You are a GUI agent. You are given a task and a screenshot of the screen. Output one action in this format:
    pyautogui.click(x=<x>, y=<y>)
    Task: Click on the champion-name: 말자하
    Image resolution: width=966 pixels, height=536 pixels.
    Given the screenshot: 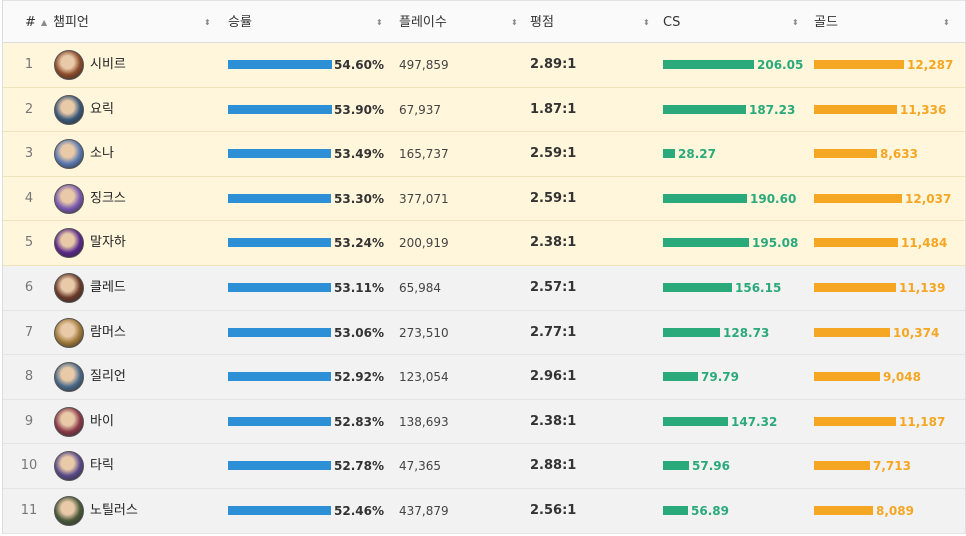 What is the action you would take?
    pyautogui.click(x=108, y=243)
    